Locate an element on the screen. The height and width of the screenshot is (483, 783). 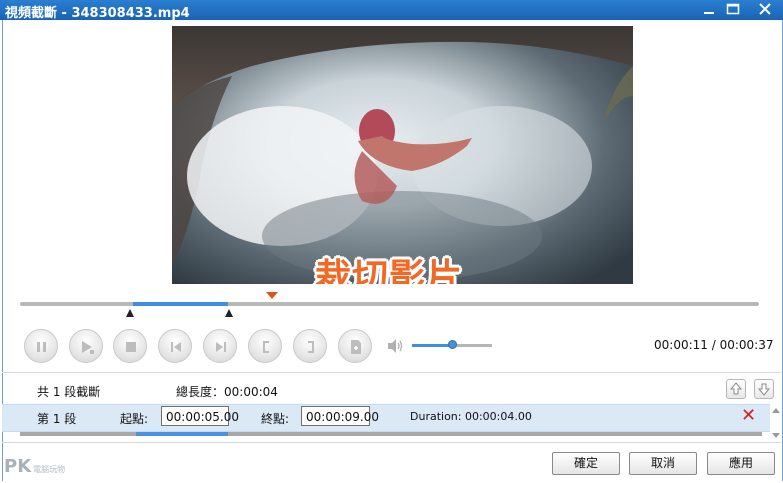
add-segment-icon is located at coordinates (356, 347).